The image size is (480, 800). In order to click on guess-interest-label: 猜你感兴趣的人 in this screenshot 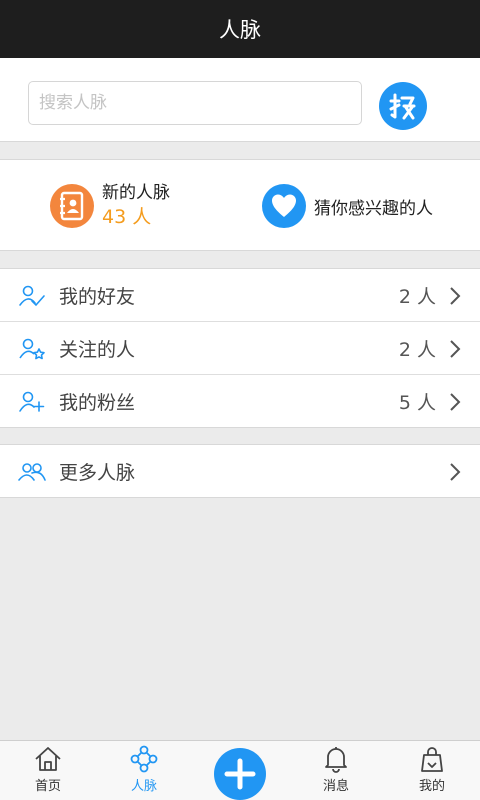, I will do `click(373, 208)`.